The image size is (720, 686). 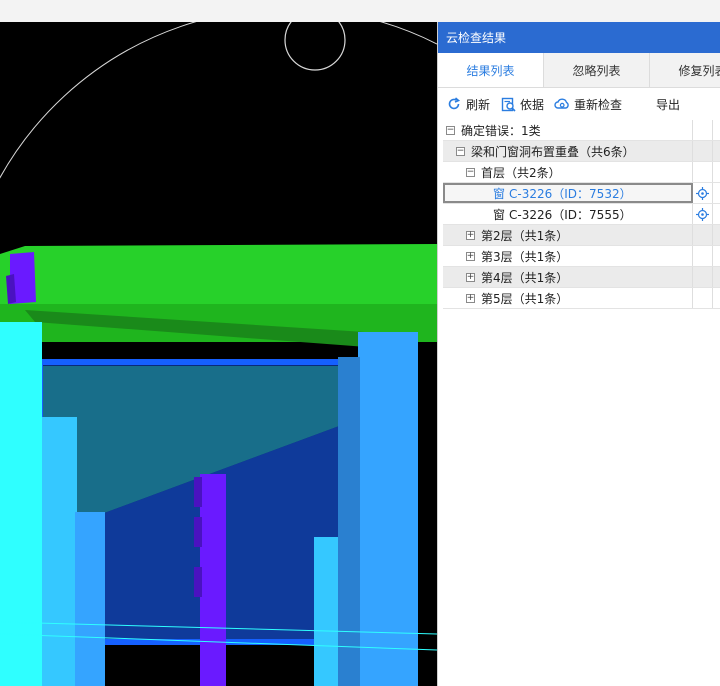 What do you see at coordinates (581, 298) in the screenshot?
I see `tree-row-floor-5: + 第5层（共1条）` at bounding box center [581, 298].